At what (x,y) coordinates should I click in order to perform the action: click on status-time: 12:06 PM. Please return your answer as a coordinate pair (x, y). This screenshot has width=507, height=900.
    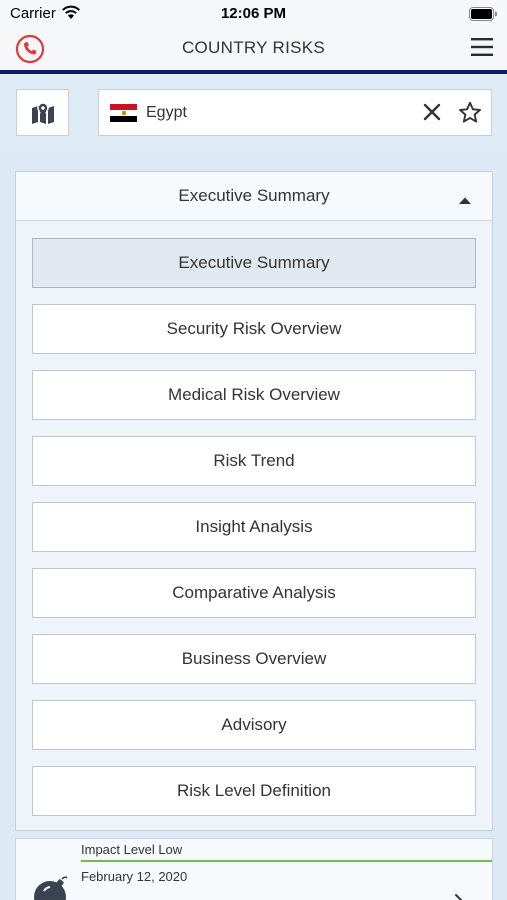
    Looking at the image, I should click on (253, 13).